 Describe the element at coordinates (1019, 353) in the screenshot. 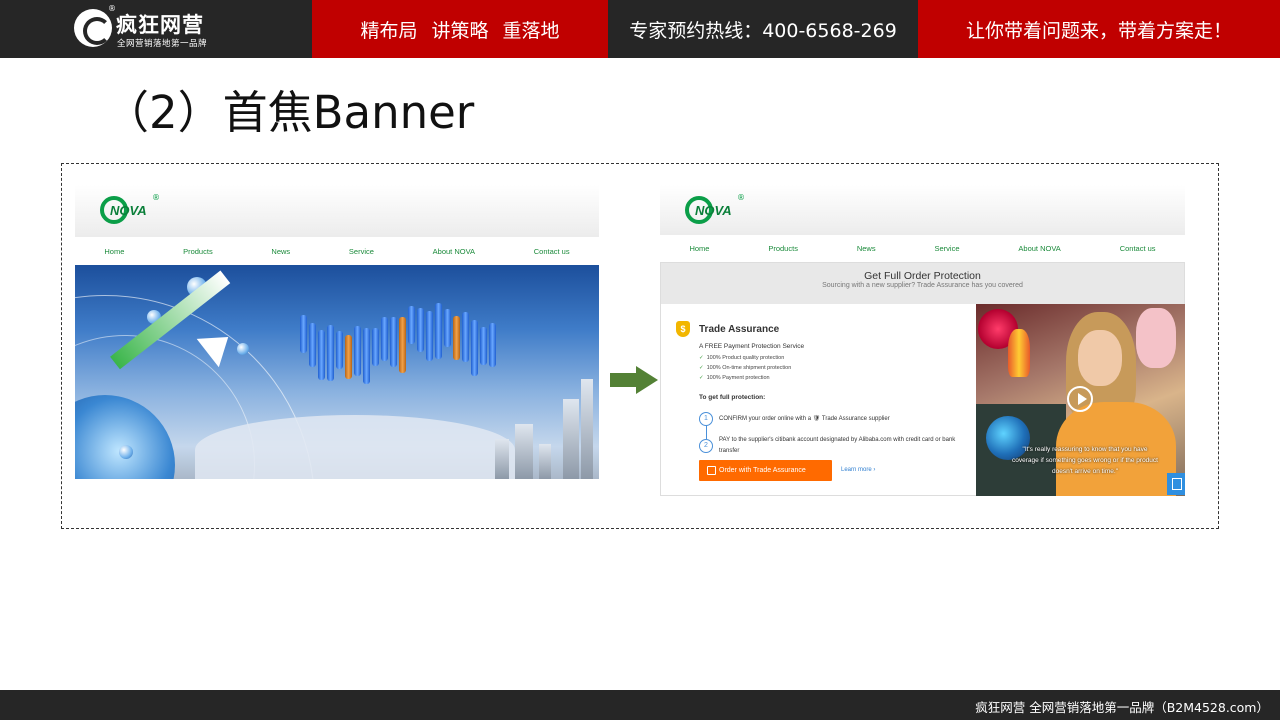

I see `vase-decor` at that location.